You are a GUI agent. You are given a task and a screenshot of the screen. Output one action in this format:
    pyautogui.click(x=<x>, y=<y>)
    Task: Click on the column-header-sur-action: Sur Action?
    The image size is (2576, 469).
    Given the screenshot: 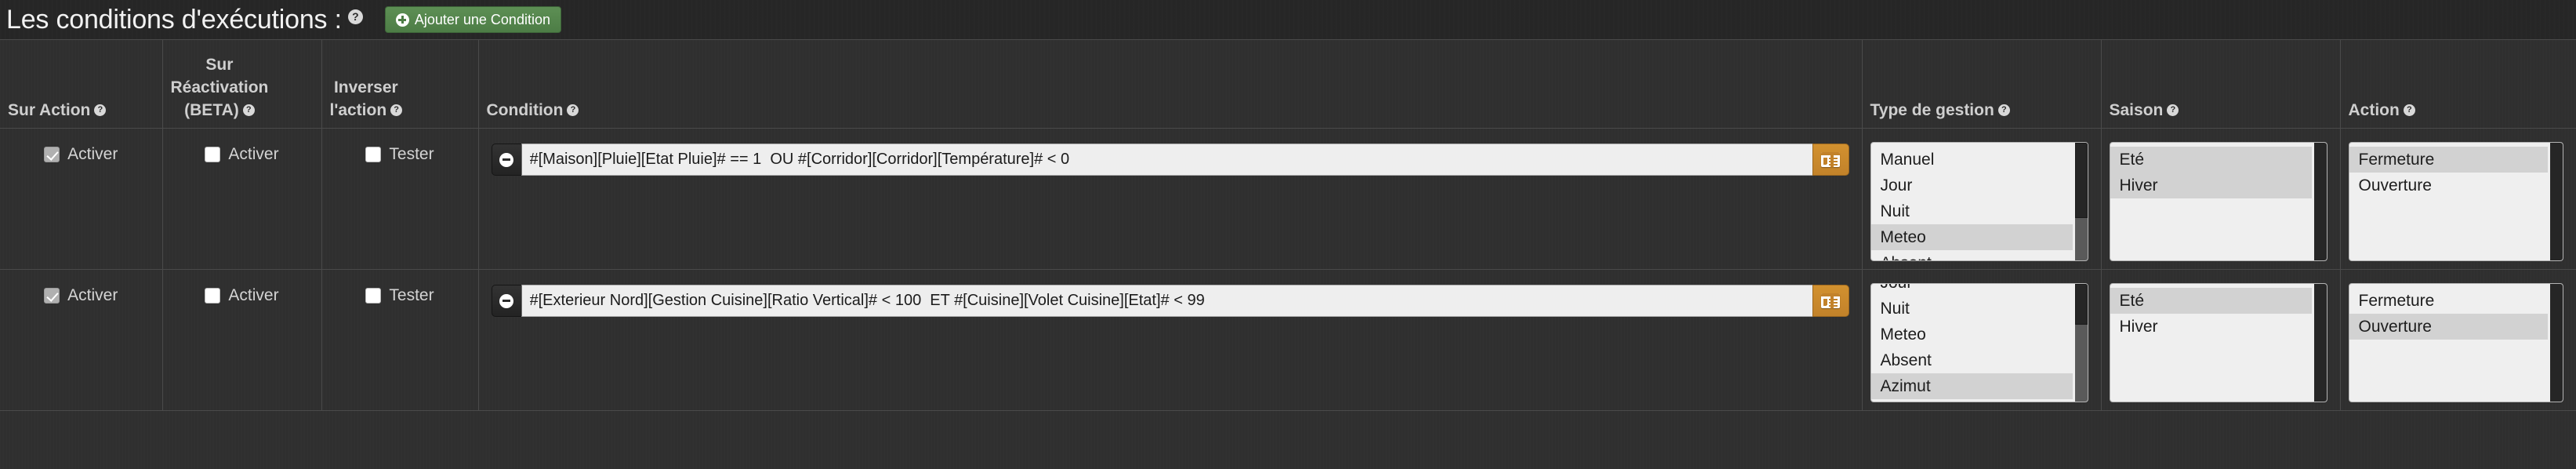 What is the action you would take?
    pyautogui.click(x=81, y=84)
    